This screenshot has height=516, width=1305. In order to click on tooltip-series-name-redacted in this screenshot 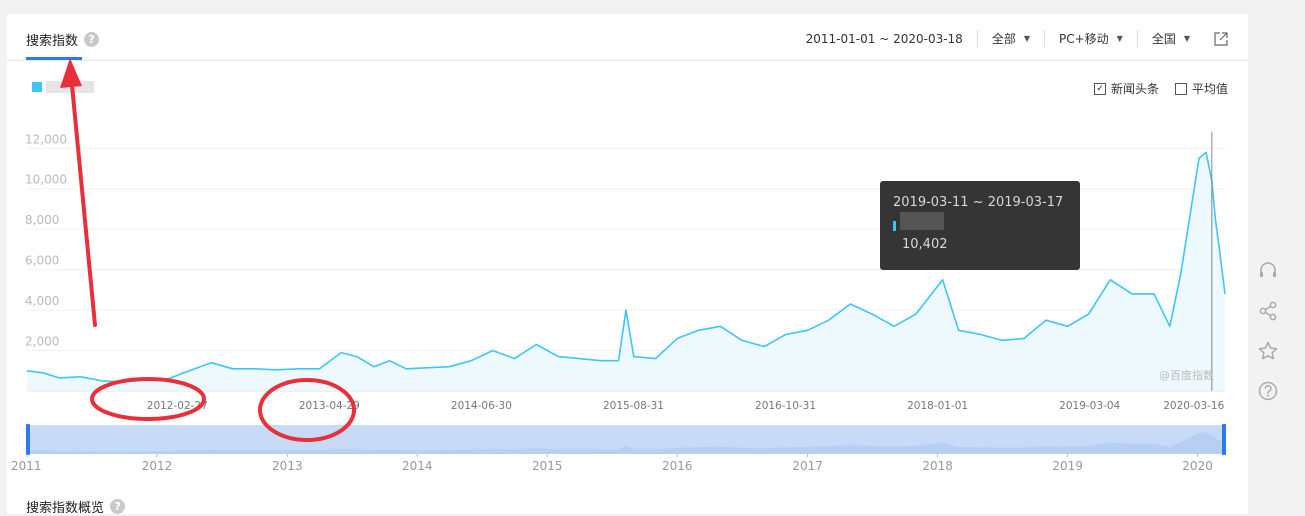, I will do `click(922, 221)`.